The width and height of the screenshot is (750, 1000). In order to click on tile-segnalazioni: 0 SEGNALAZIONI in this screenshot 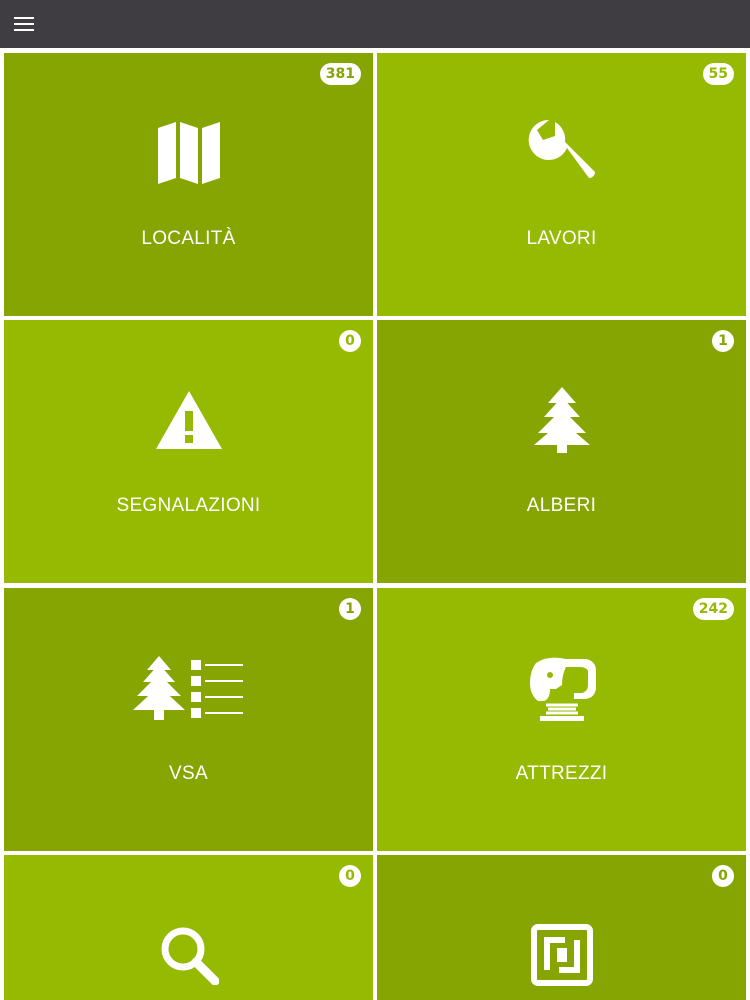, I will do `click(188, 451)`.